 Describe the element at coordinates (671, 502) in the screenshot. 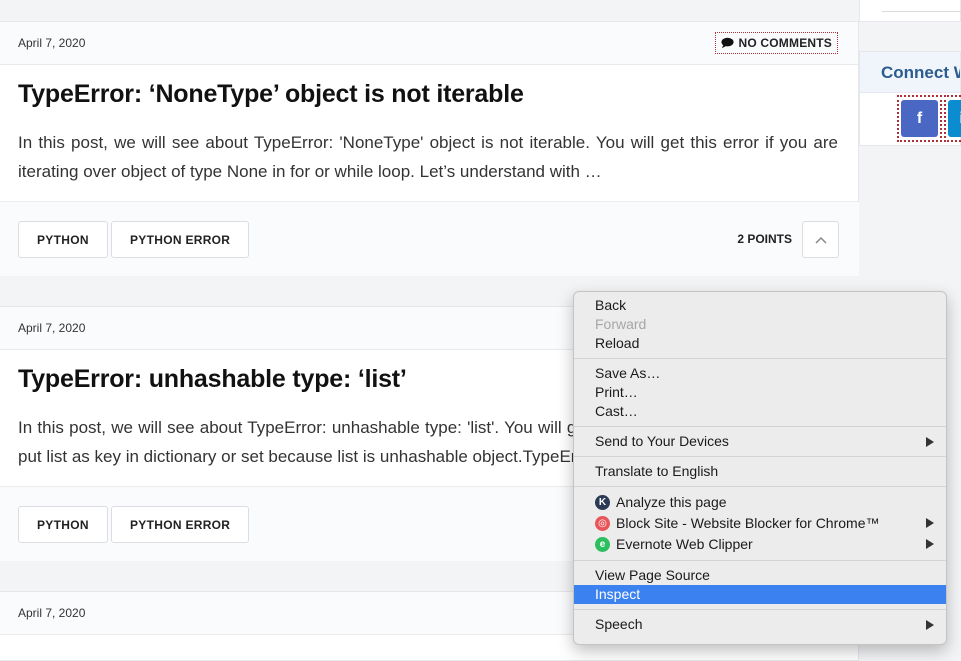

I see `menu-analyze-page-label: Analyze this page` at that location.